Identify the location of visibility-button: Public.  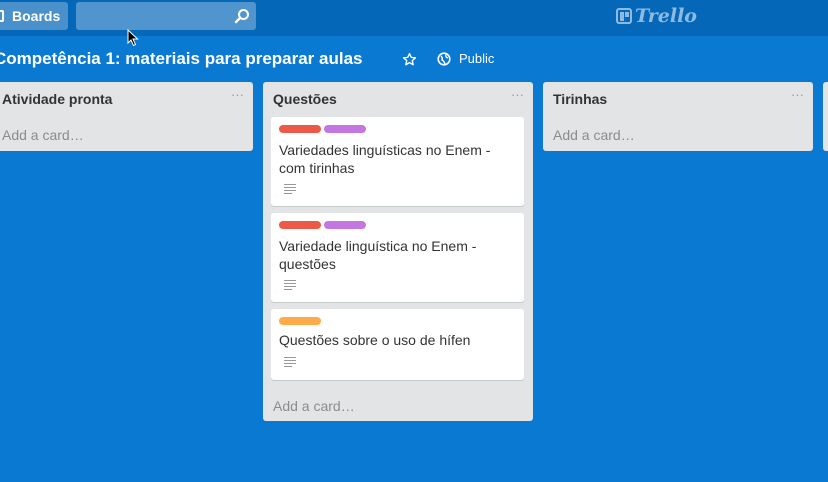
(465, 58).